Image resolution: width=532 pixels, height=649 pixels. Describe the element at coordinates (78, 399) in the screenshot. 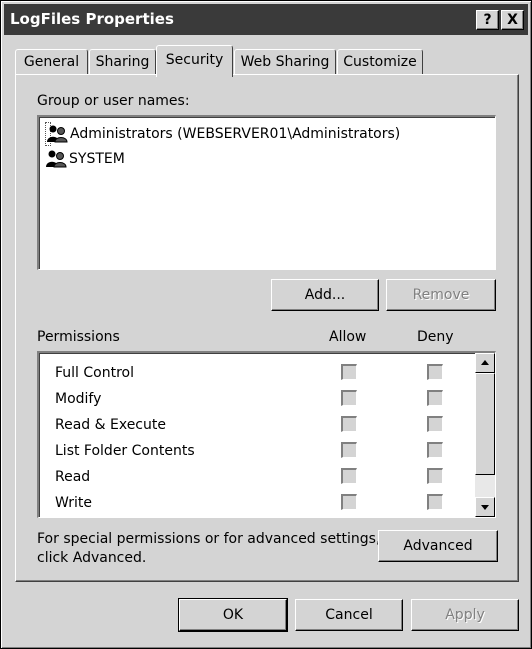

I see `permission-label: Modify` at that location.